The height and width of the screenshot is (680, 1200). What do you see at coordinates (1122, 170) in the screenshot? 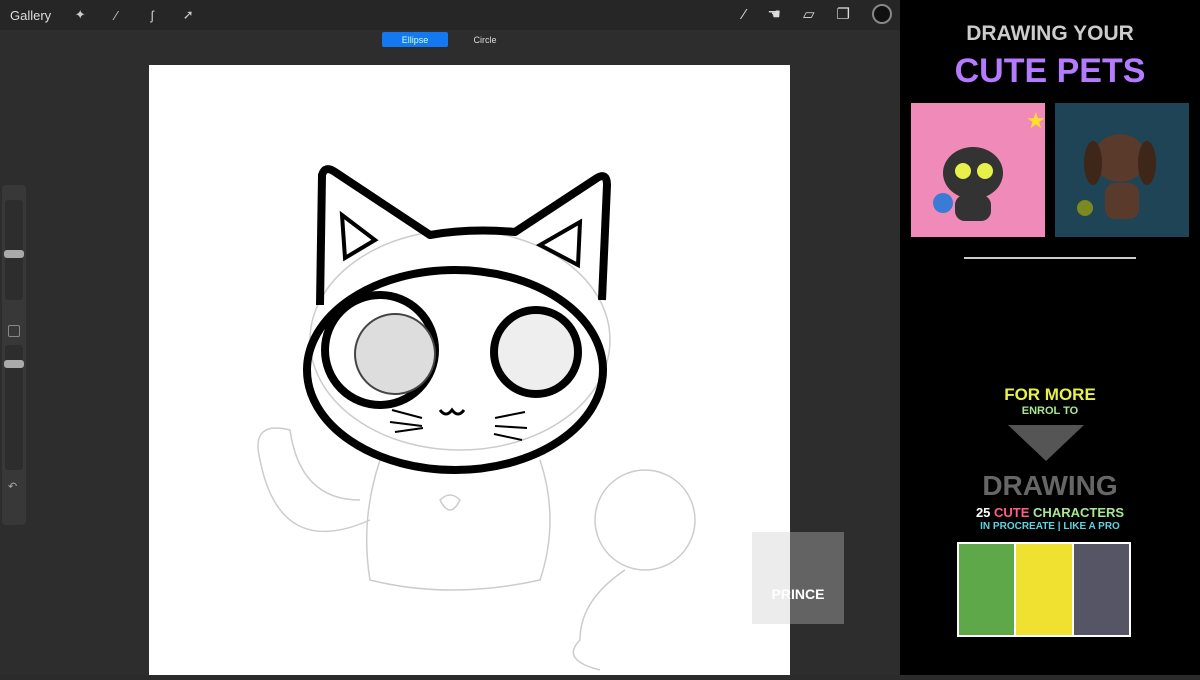
I see `dog-thumbnail` at bounding box center [1122, 170].